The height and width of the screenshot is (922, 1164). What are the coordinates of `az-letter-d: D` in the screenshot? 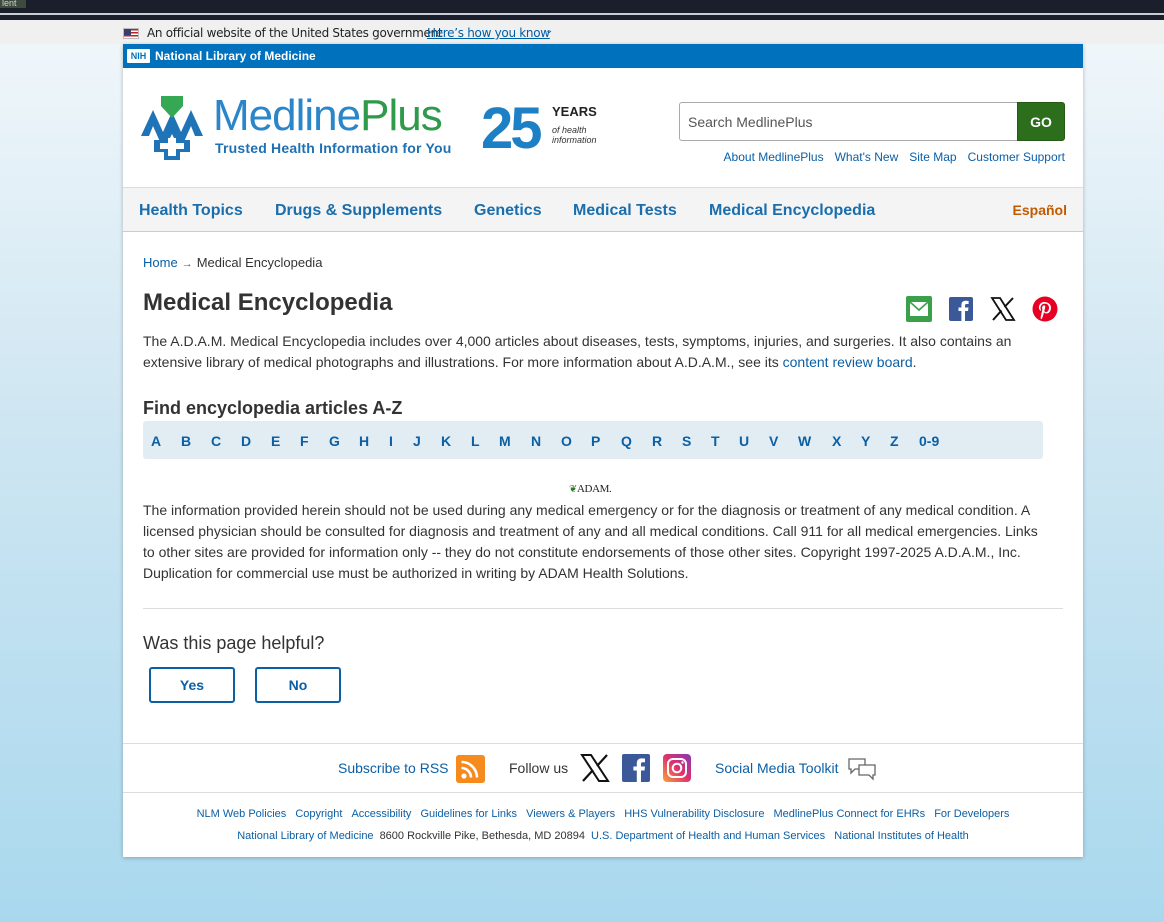 It's located at (246, 441).